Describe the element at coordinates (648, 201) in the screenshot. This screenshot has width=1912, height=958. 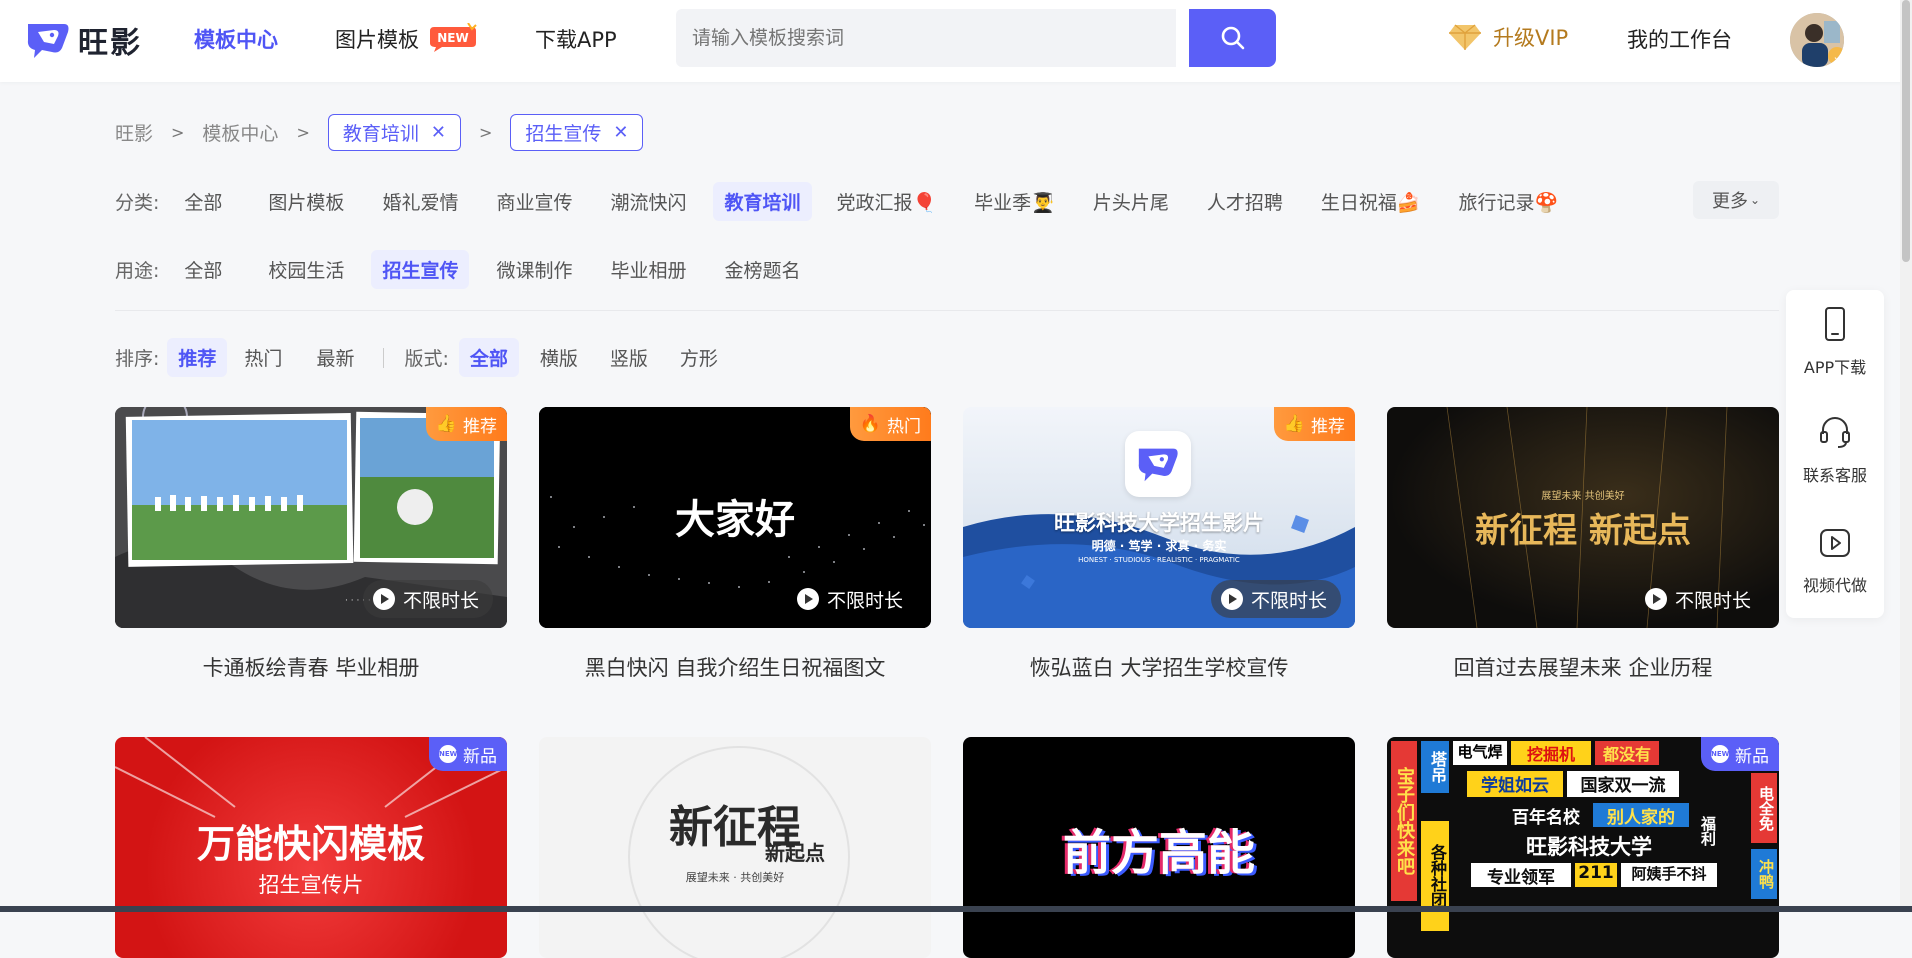
I see `category-flash: 潮流快闪` at that location.